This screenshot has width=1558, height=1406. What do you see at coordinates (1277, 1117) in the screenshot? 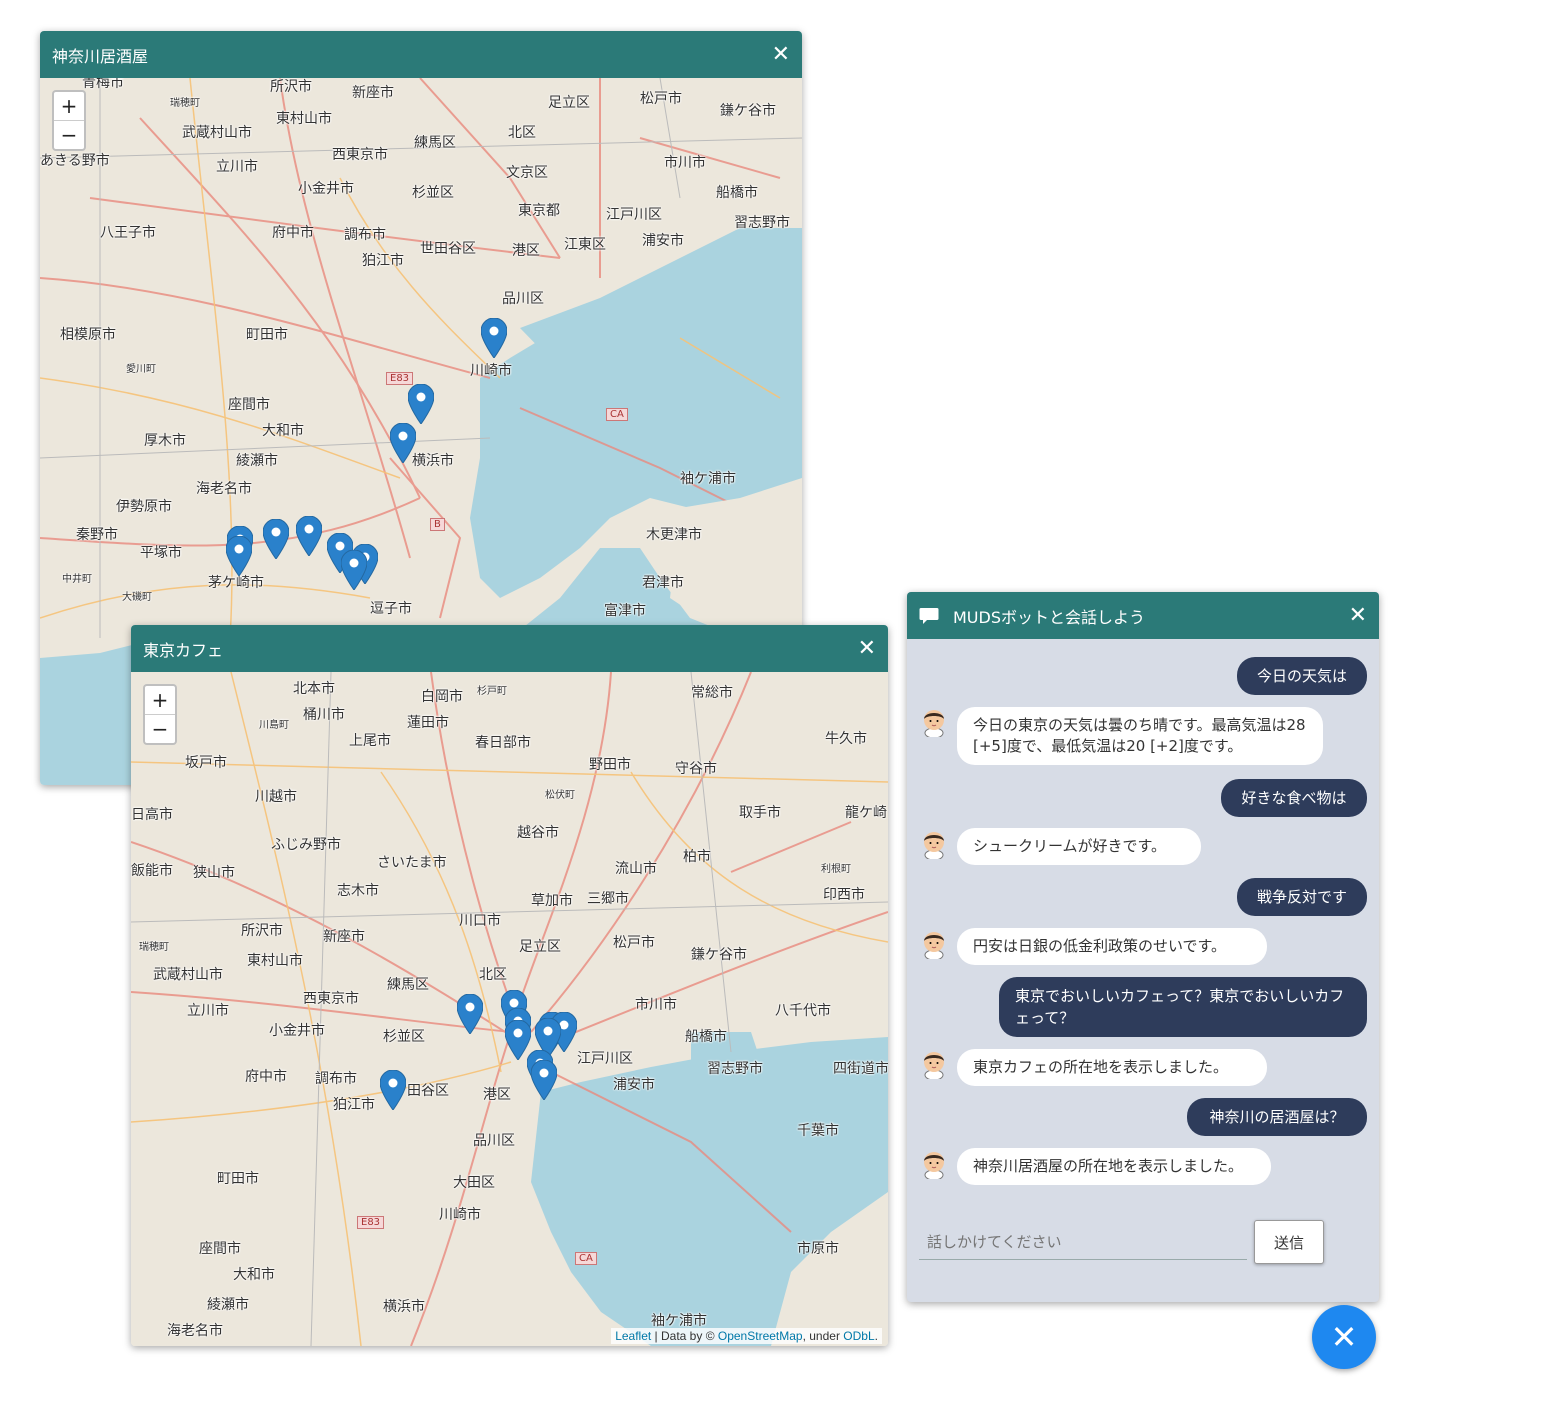
I see `user-message: 神奈川の居酒屋は？` at bounding box center [1277, 1117].